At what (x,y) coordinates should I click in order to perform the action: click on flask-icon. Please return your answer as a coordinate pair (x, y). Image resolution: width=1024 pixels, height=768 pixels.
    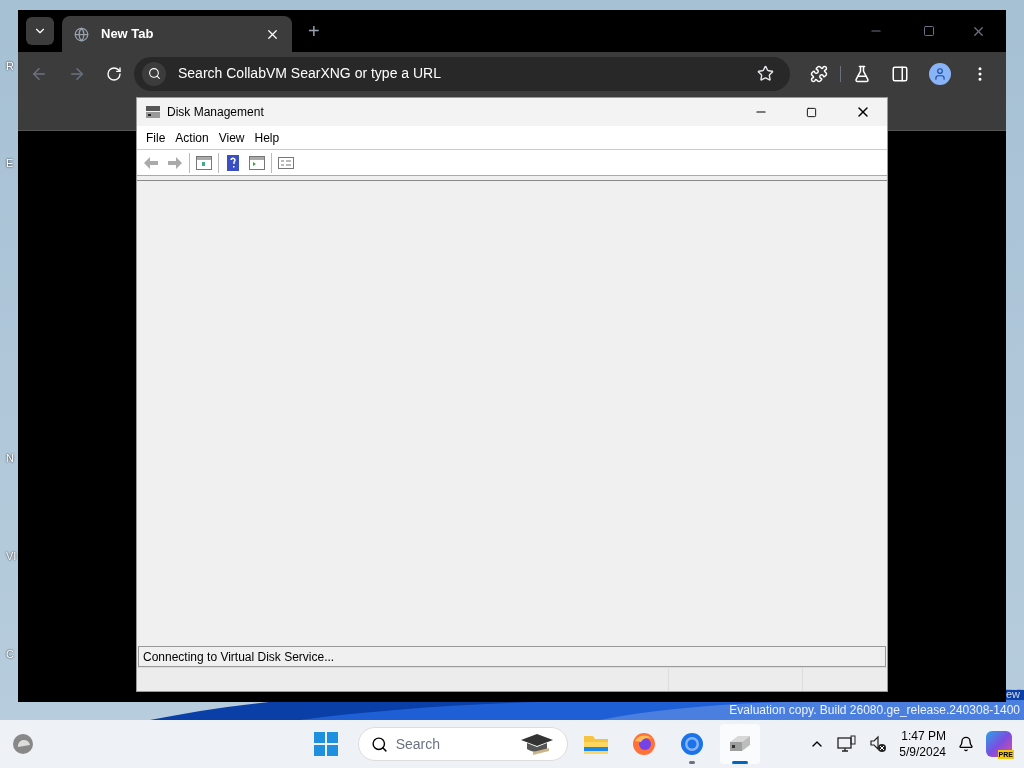
    Looking at the image, I should click on (862, 73).